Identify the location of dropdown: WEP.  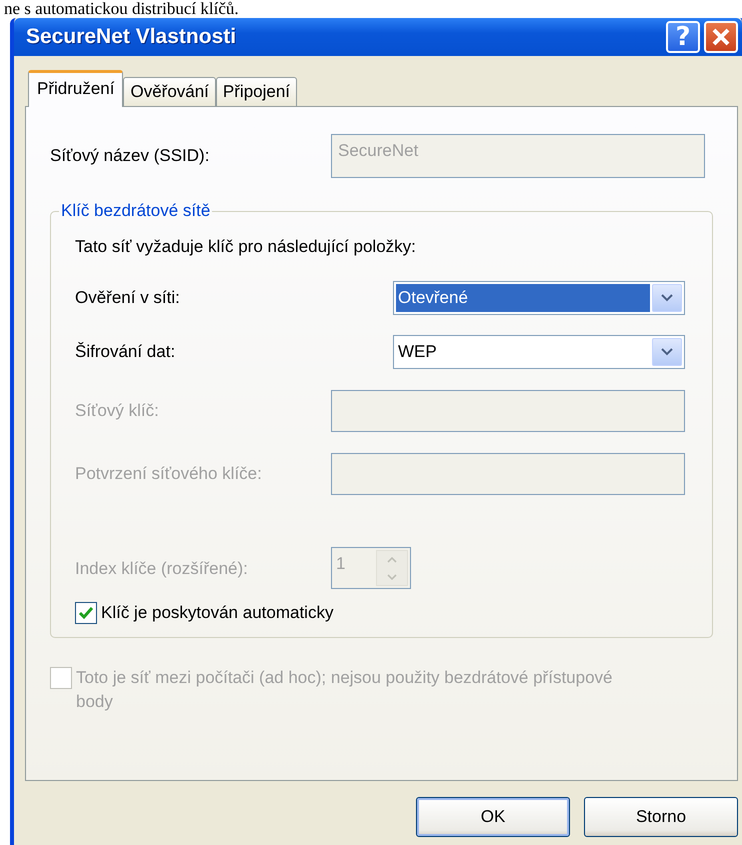
(539, 352).